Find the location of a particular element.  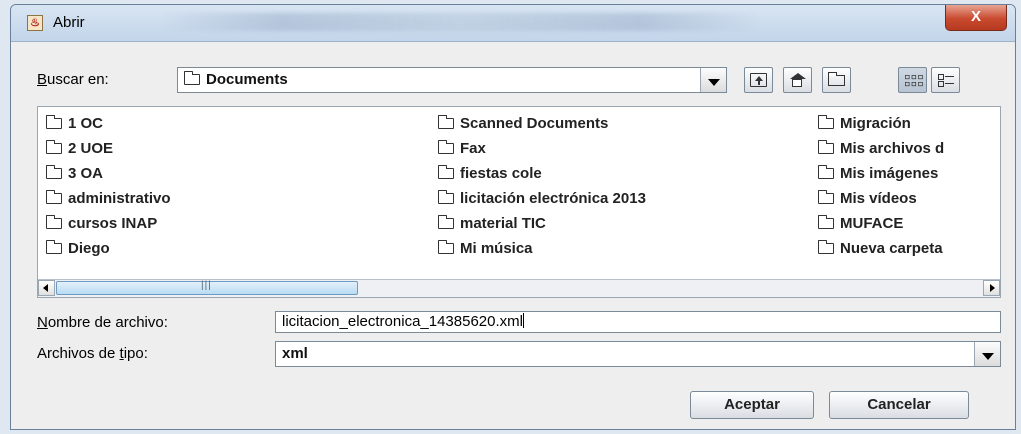

file-list-item-label: 1 OC is located at coordinates (86, 123).